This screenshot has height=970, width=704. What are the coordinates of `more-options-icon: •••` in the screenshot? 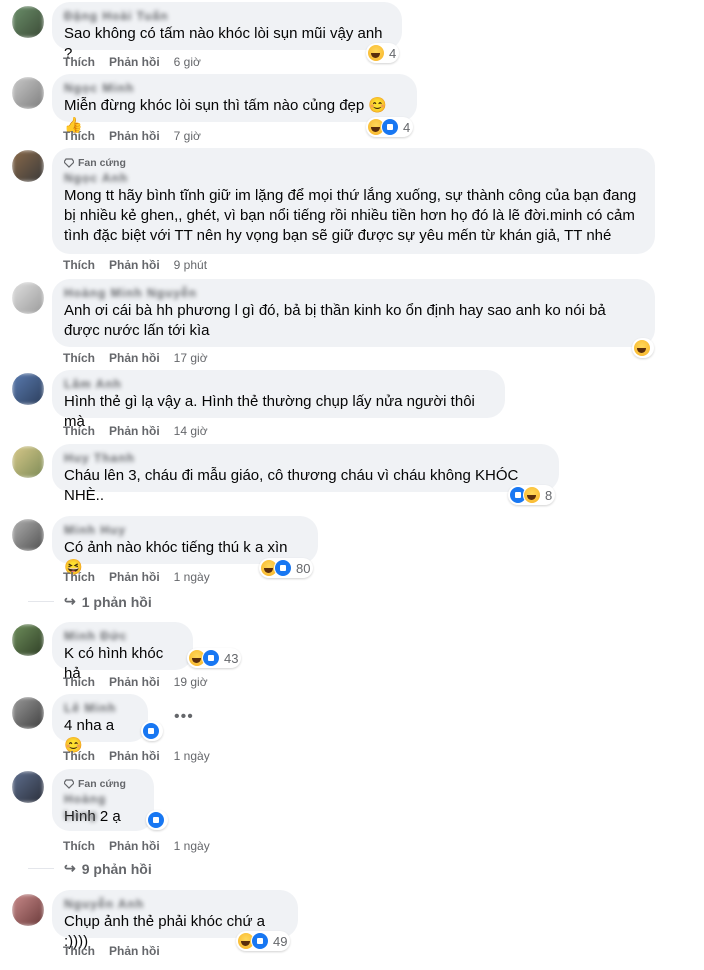 It's located at (184, 717).